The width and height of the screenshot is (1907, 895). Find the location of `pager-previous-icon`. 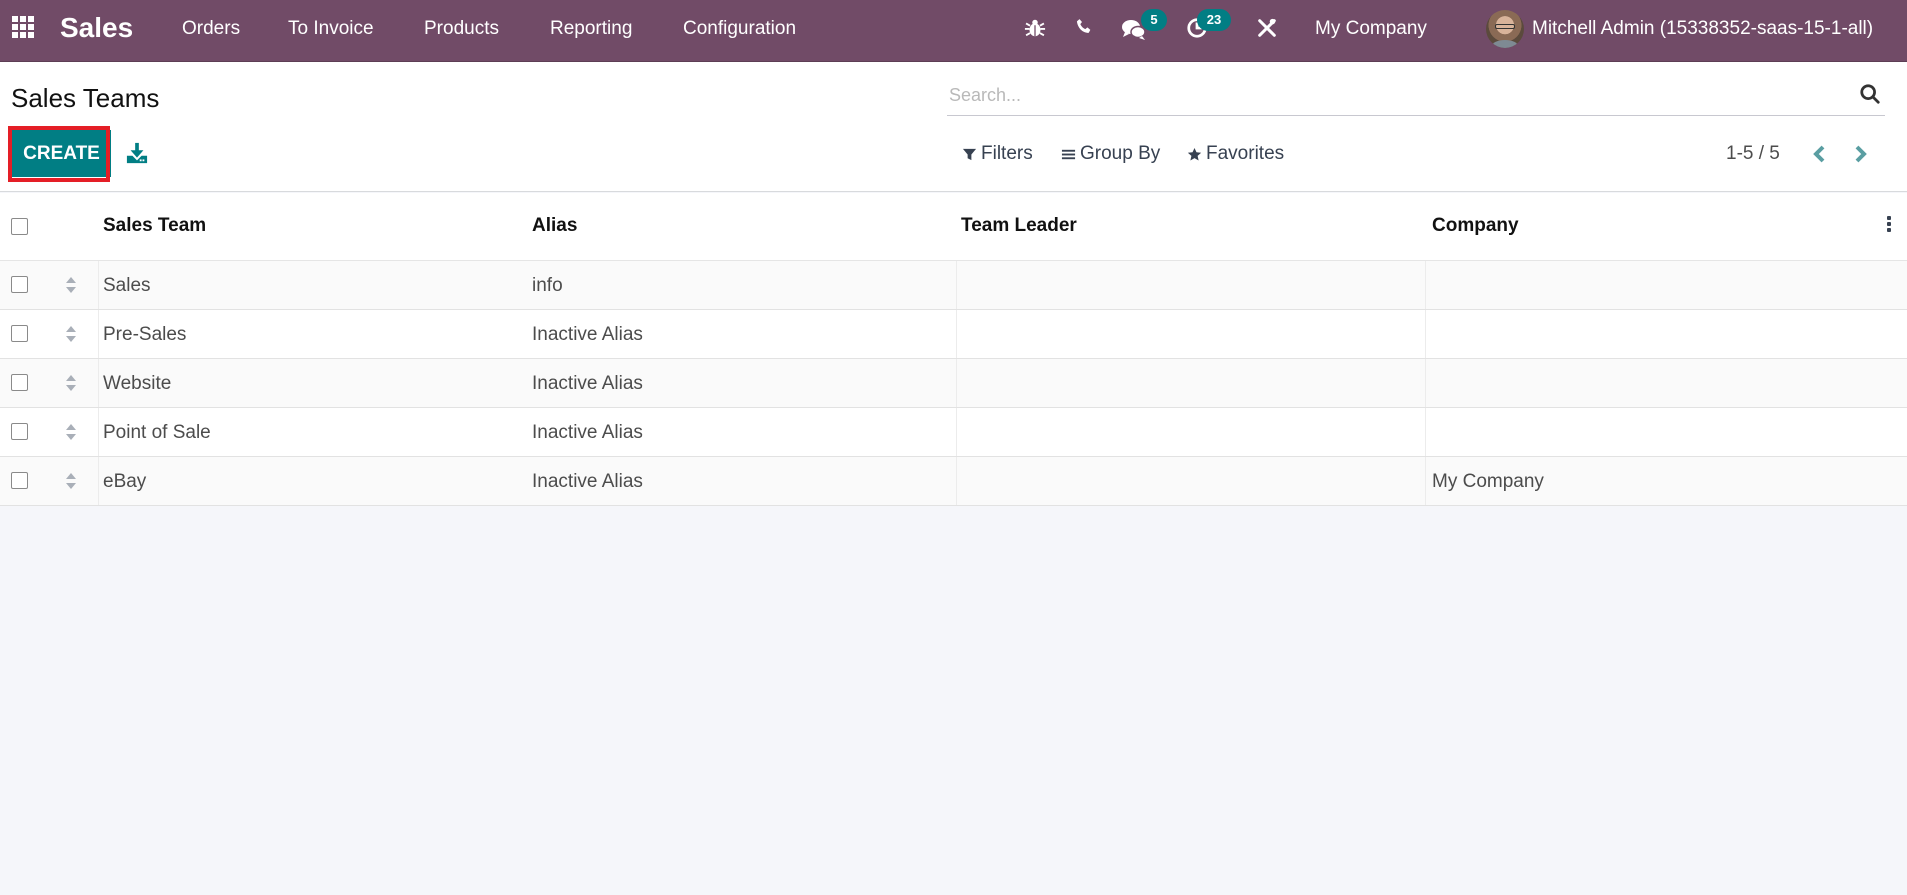

pager-previous-icon is located at coordinates (1820, 154).